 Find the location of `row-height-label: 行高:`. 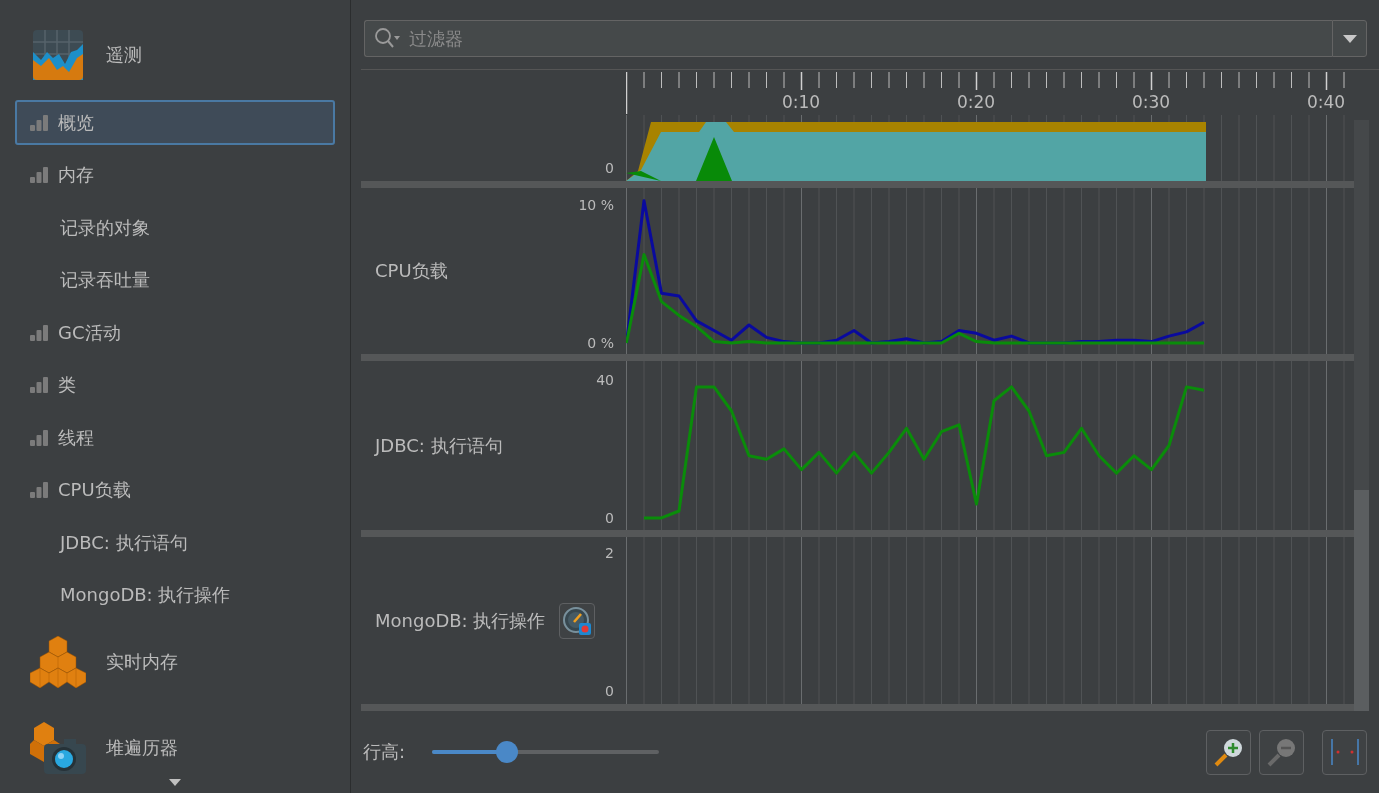

row-height-label: 行高: is located at coordinates (384, 752).